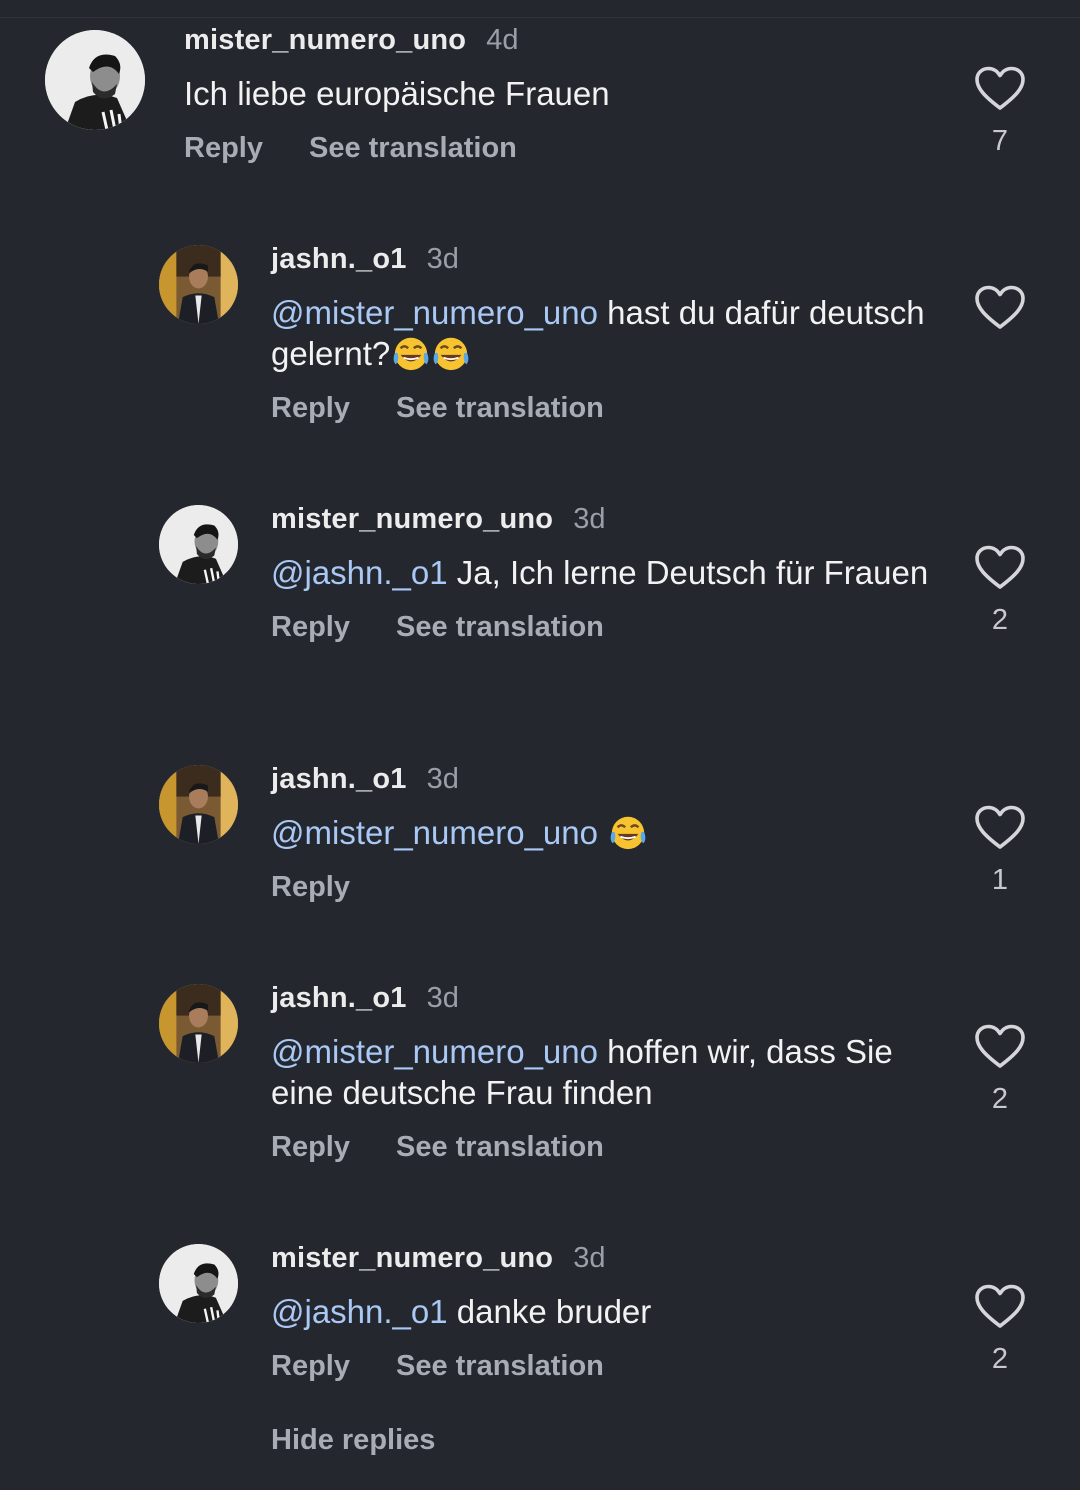 The height and width of the screenshot is (1490, 1080). I want to click on like-control, so click(1000, 331).